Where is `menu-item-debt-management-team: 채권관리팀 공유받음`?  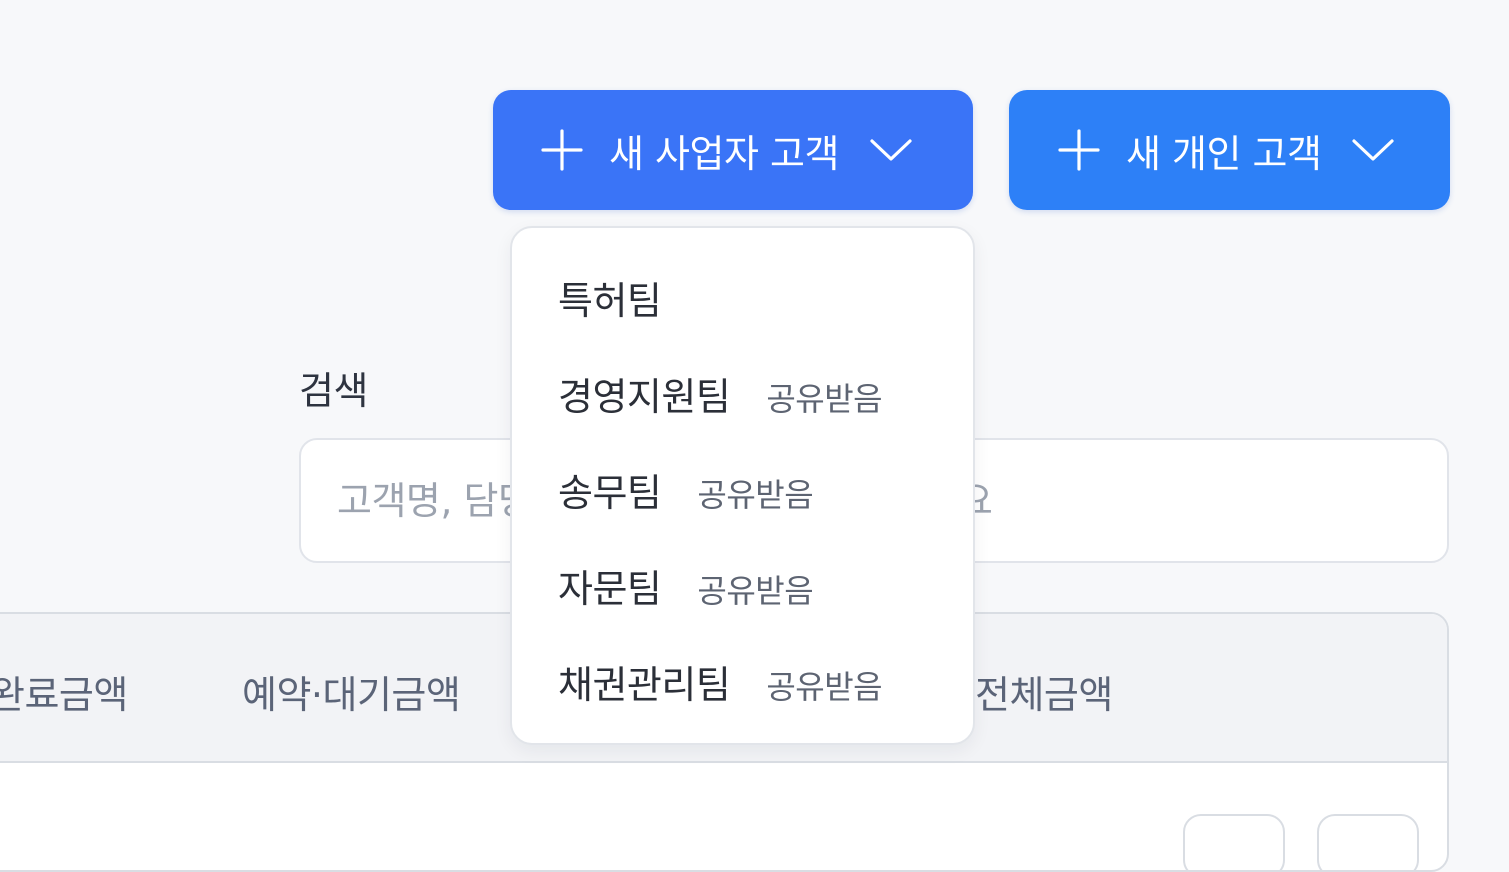
menu-item-debt-management-team: 채권관리팀 공유받음 is located at coordinates (720, 681).